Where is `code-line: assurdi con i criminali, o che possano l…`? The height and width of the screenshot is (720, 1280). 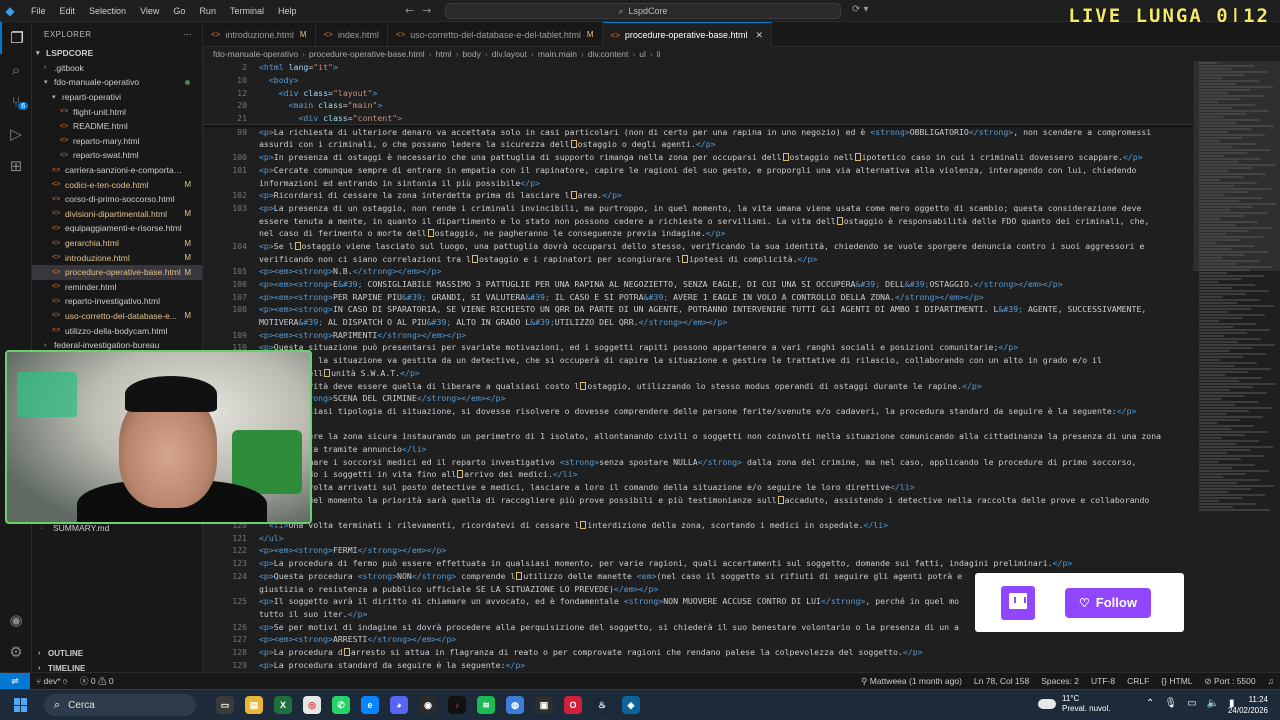 code-line: assurdi con i criminali, o che possano l… is located at coordinates (698, 144).